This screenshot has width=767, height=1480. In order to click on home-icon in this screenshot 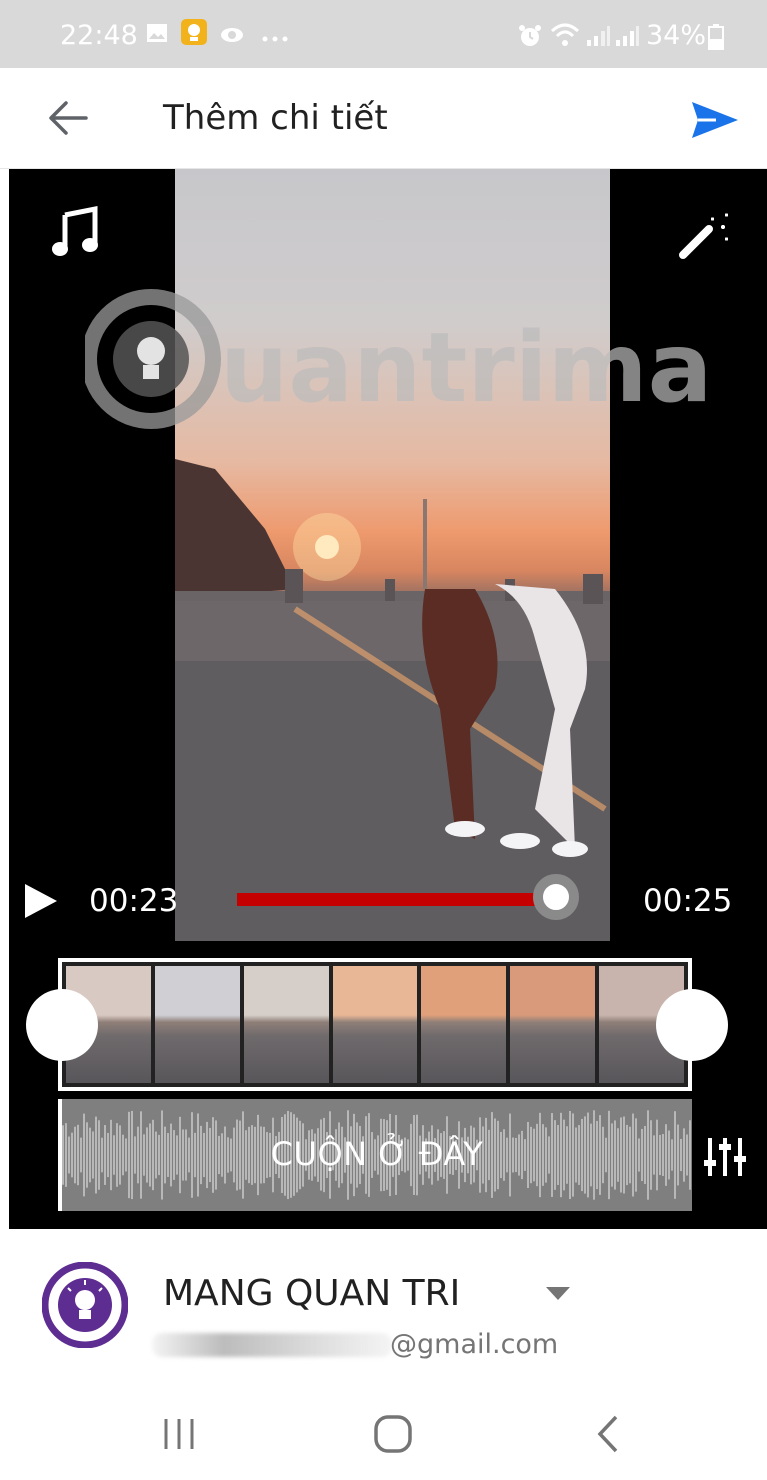, I will do `click(393, 1434)`.